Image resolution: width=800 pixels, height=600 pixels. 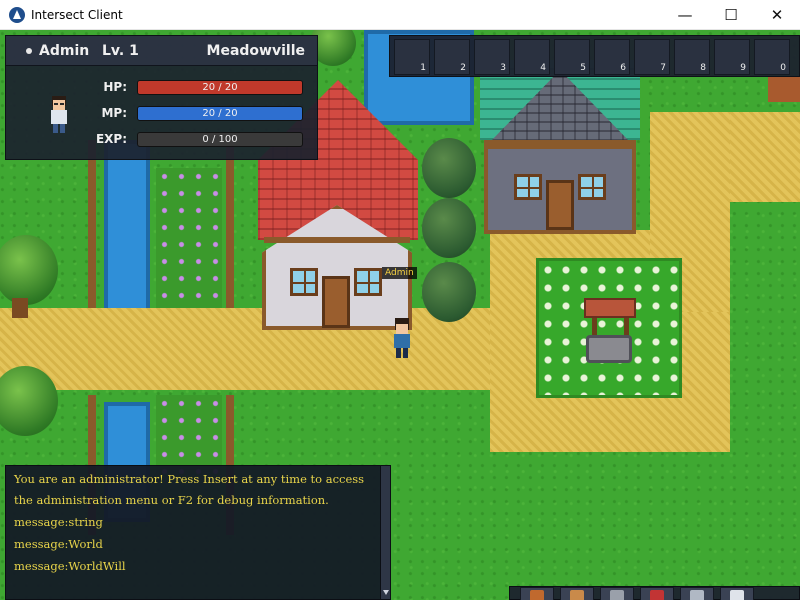 I want to click on exp-bar: 0 / 100, so click(x=220, y=139).